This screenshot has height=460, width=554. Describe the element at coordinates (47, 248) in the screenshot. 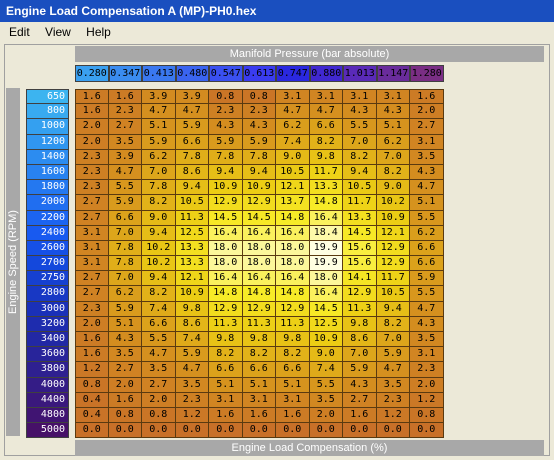

I see `y-axis-cell: 2600` at that location.